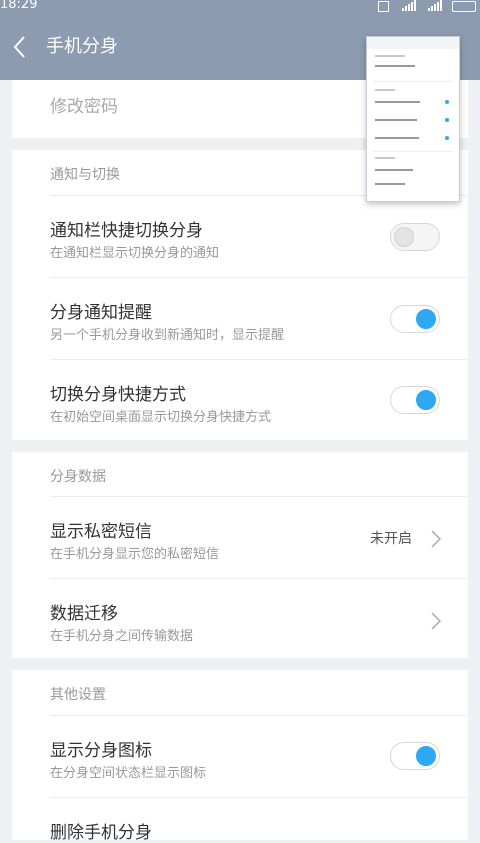 The width and height of the screenshot is (480, 843). Describe the element at coordinates (19, 6) in the screenshot. I see `status-time: 18:29` at that location.